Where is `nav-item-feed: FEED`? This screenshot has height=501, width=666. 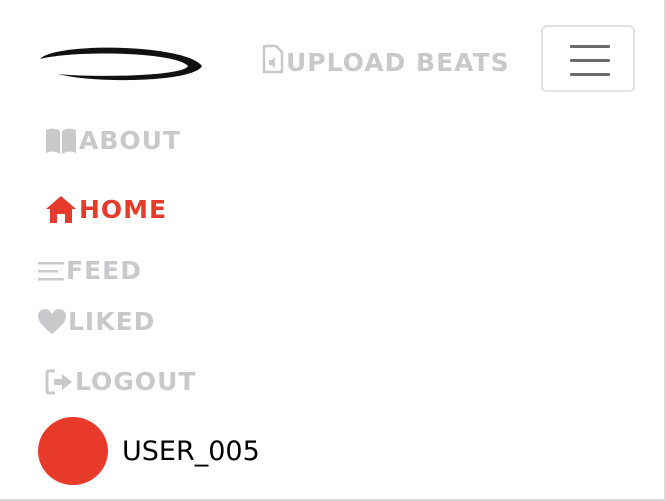 nav-item-feed: FEED is located at coordinates (90, 270).